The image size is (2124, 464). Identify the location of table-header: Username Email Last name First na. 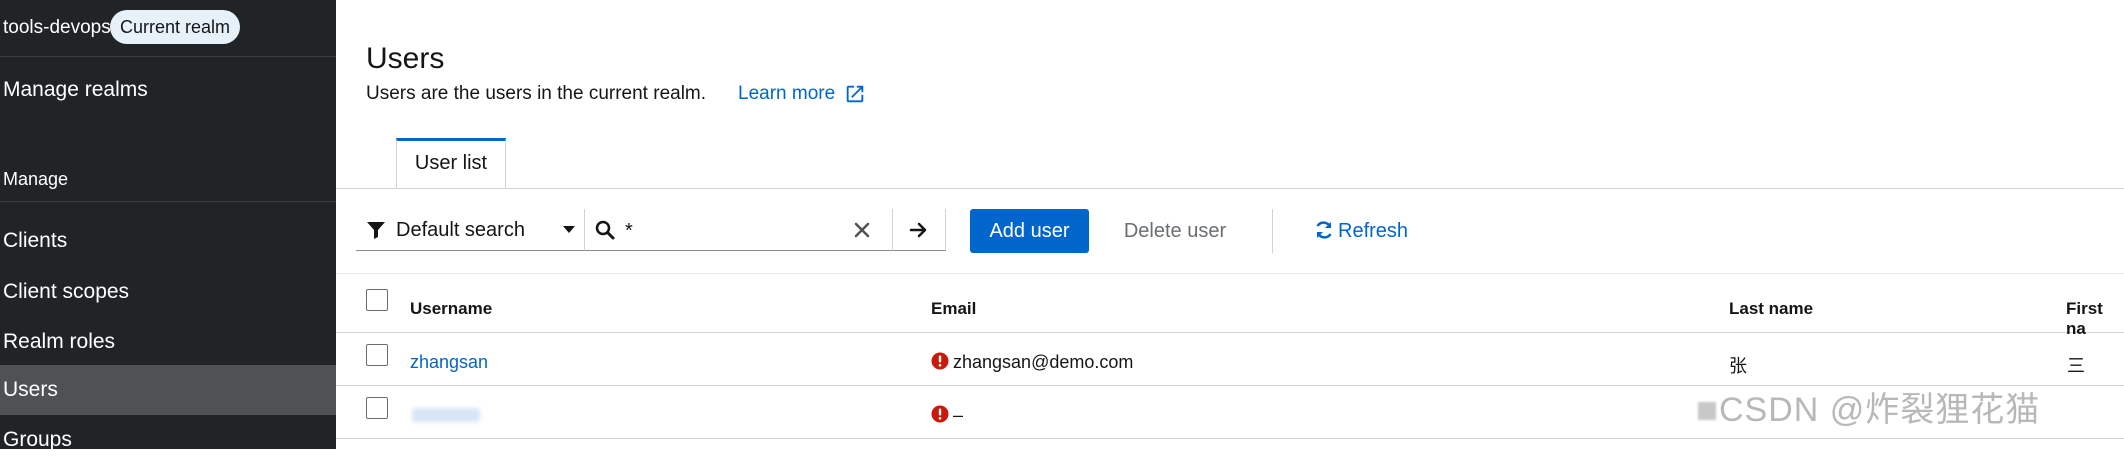
(1230, 311).